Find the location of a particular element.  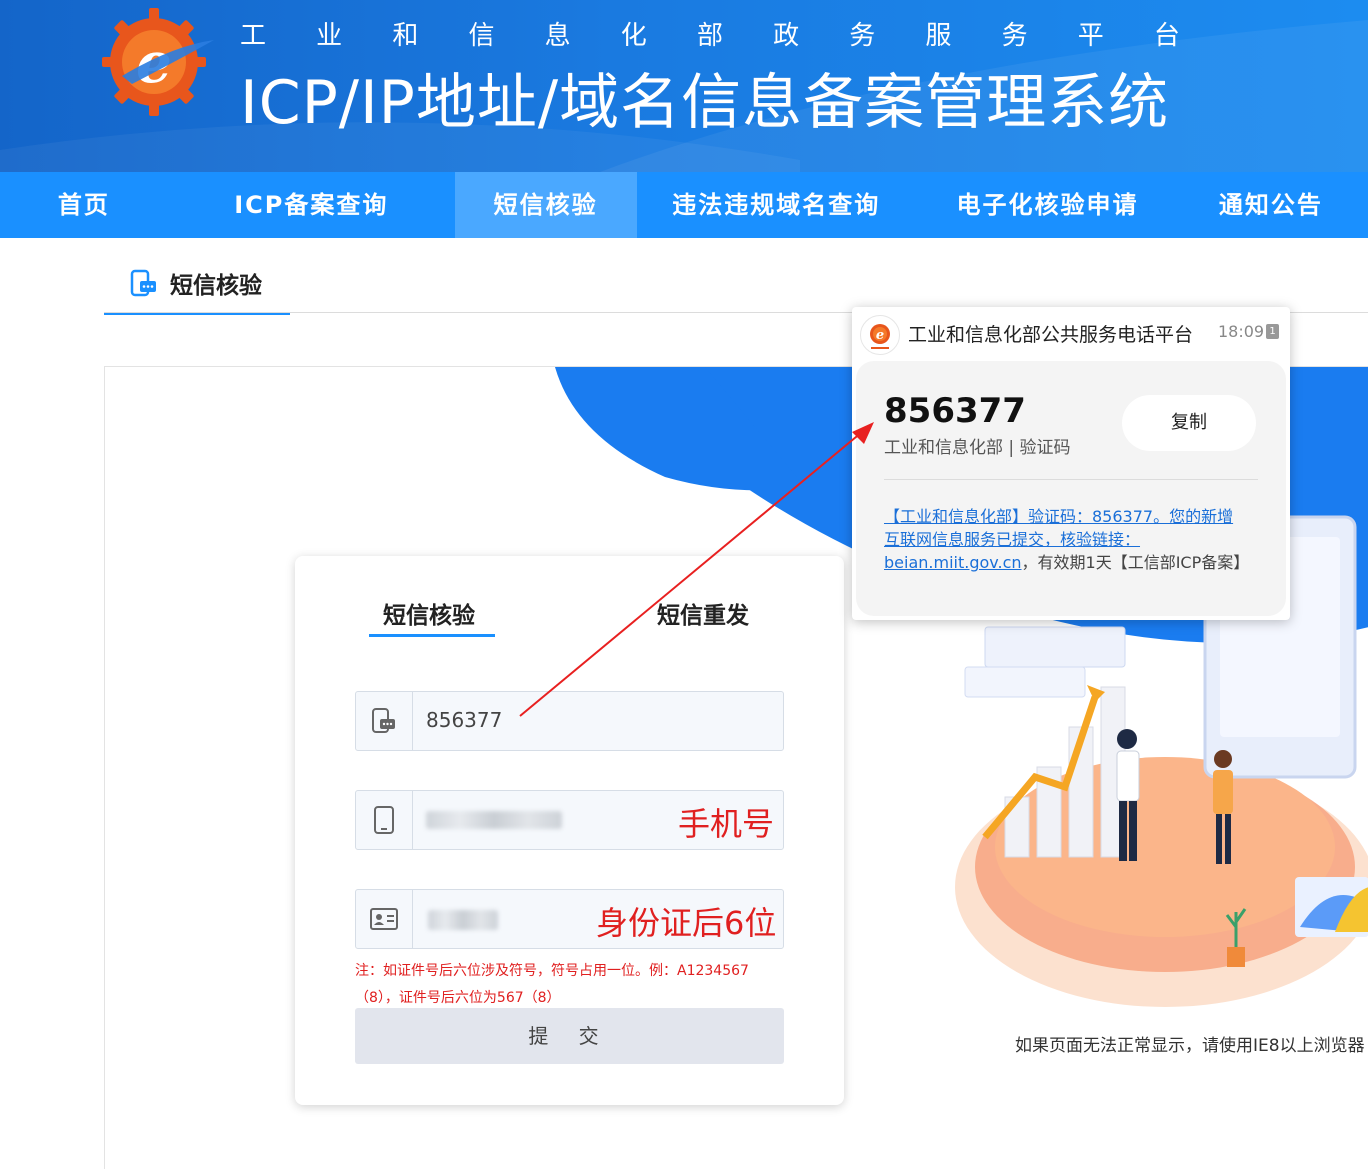

sms-code-label: 工业和信息化部 | 验证码 is located at coordinates (977, 448).